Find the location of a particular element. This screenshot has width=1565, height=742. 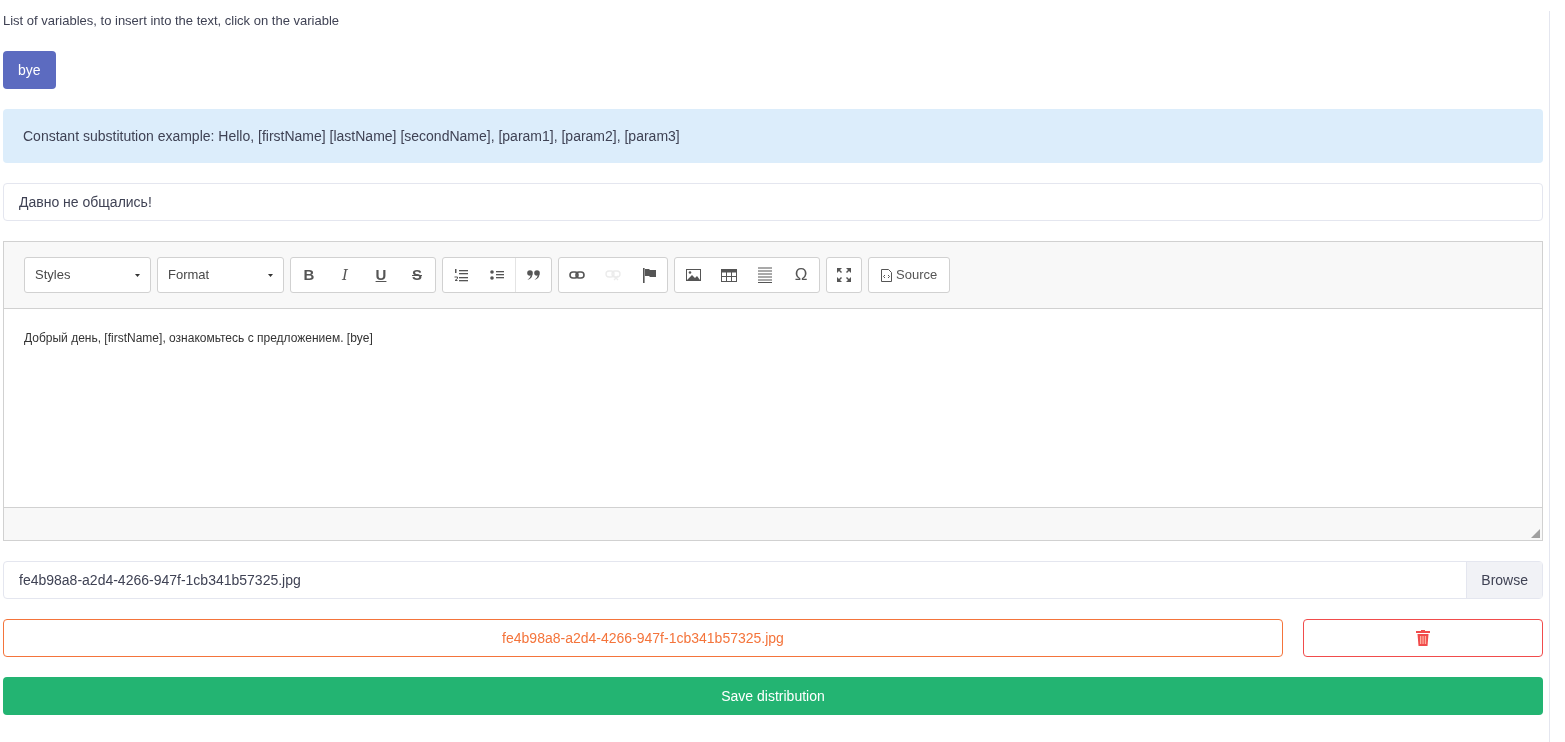

table-icon is located at coordinates (729, 275).